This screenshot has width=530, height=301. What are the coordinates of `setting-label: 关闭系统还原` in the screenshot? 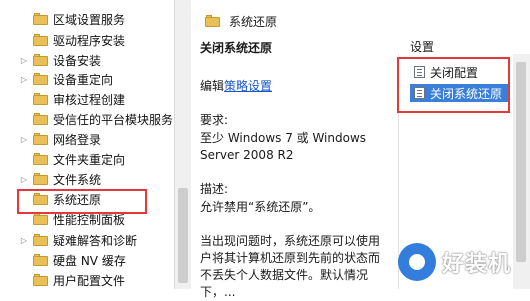 It's located at (466, 93).